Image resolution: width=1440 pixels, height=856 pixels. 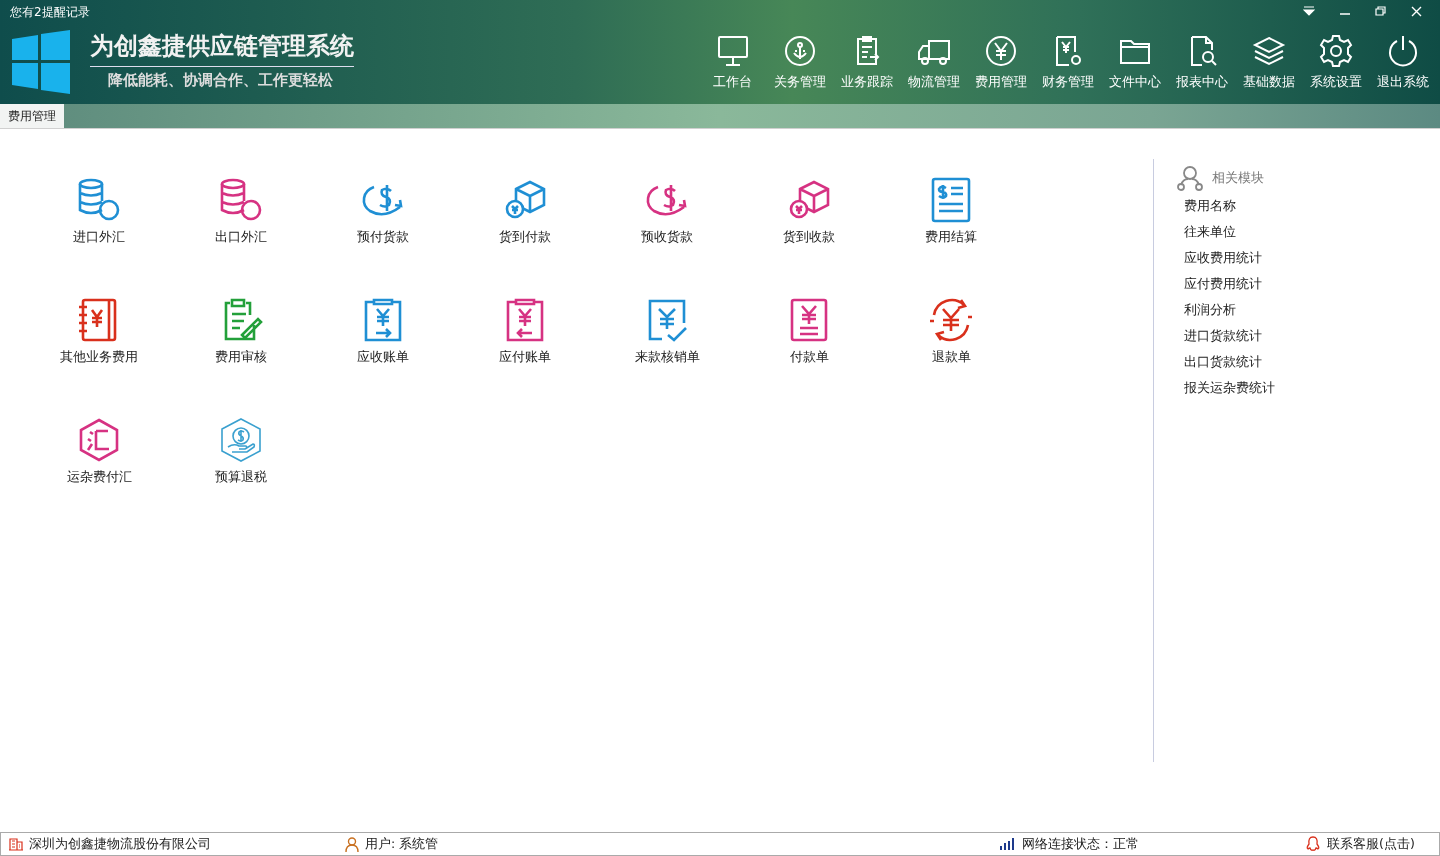 I want to click on related-module-link: 往来单位, so click(x=1312, y=232).